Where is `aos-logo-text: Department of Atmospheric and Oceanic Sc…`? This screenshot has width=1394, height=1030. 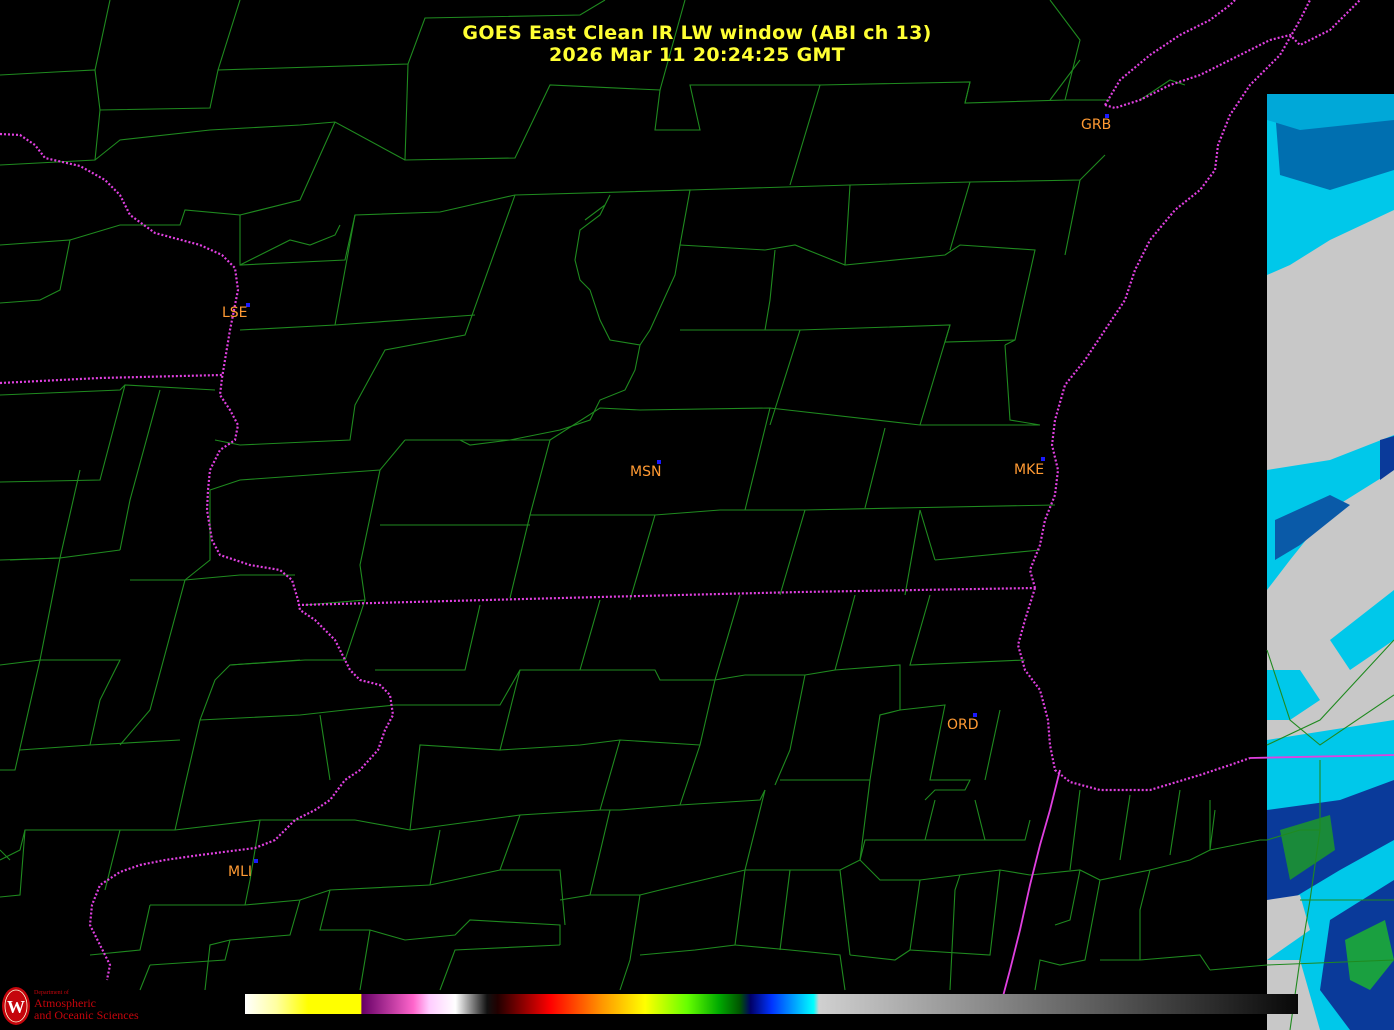
aos-logo-text: Department of Atmospheric and Oceanic Sc… is located at coordinates (86, 1005).